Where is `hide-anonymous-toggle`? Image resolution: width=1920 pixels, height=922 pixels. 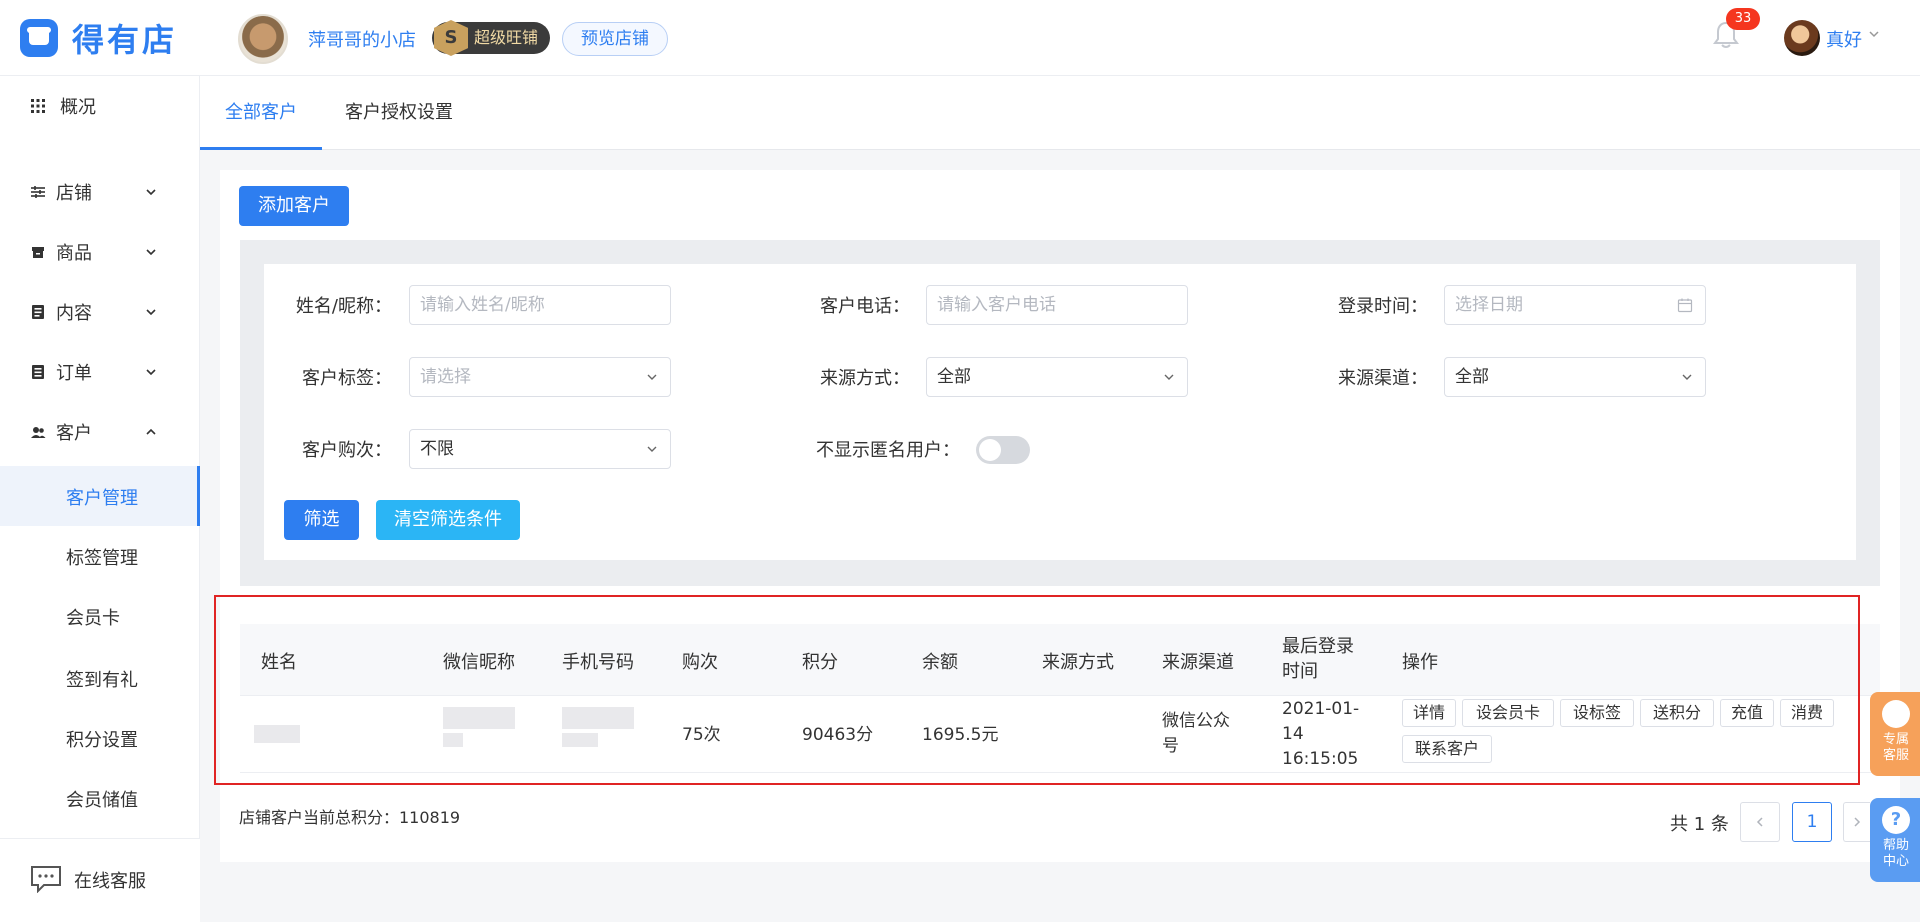 hide-anonymous-toggle is located at coordinates (1003, 450).